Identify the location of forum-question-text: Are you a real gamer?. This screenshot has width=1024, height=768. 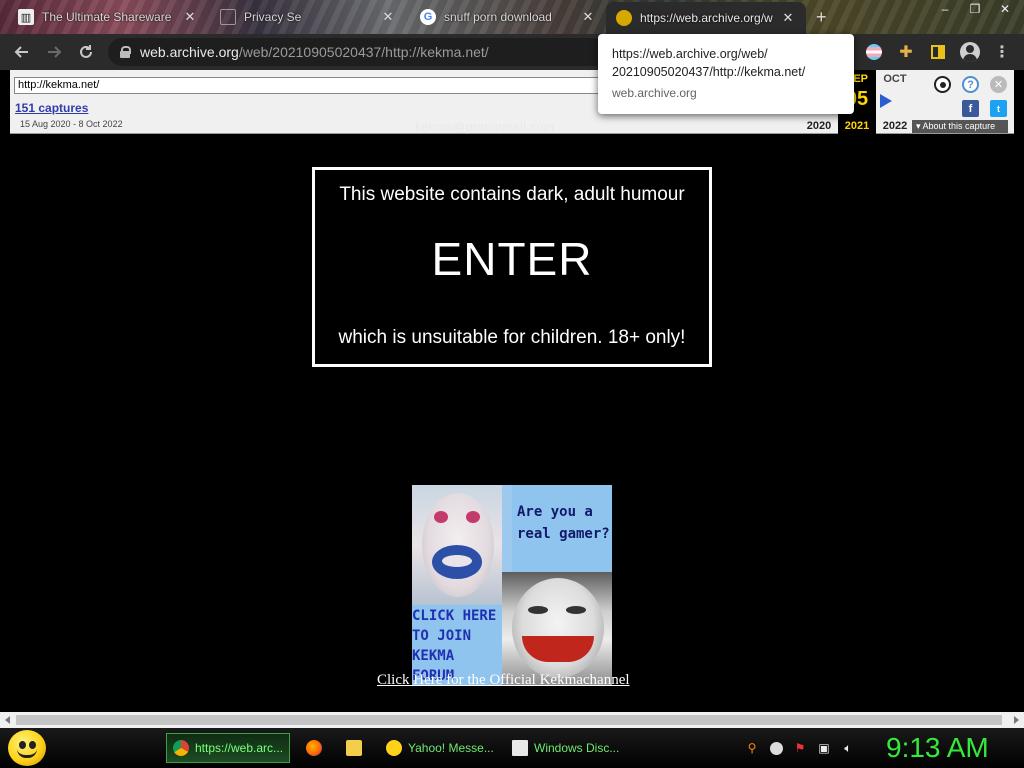
(563, 523).